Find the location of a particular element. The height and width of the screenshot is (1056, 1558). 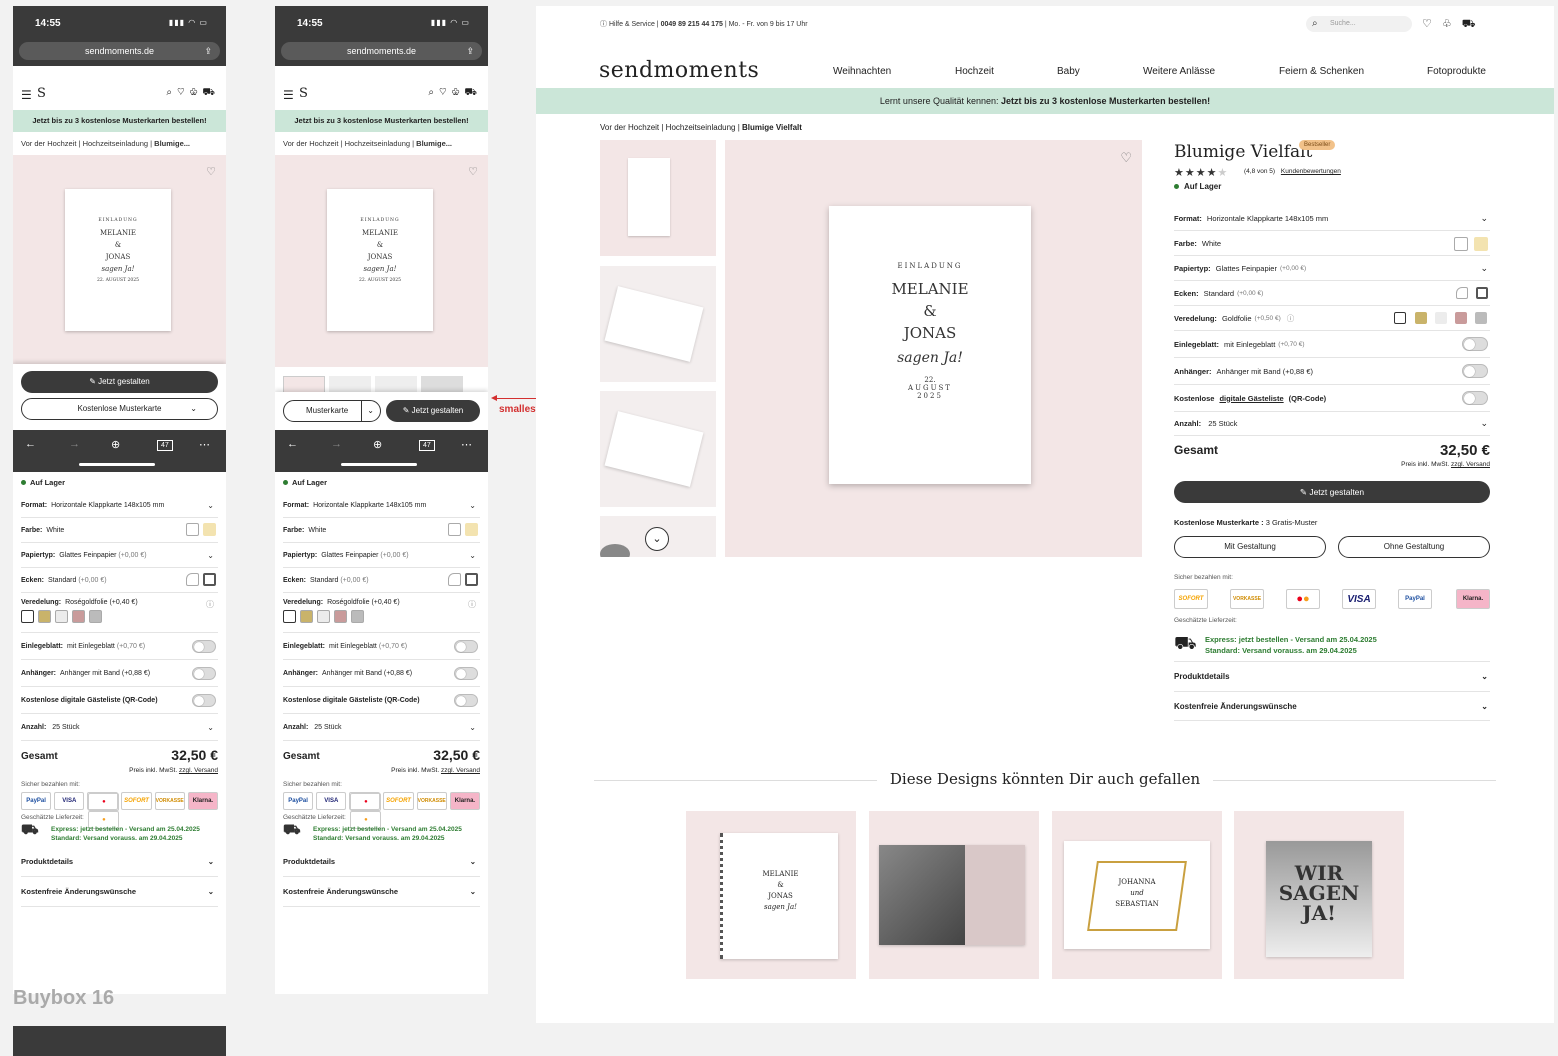

nav-item: Hochzeit is located at coordinates (974, 71).